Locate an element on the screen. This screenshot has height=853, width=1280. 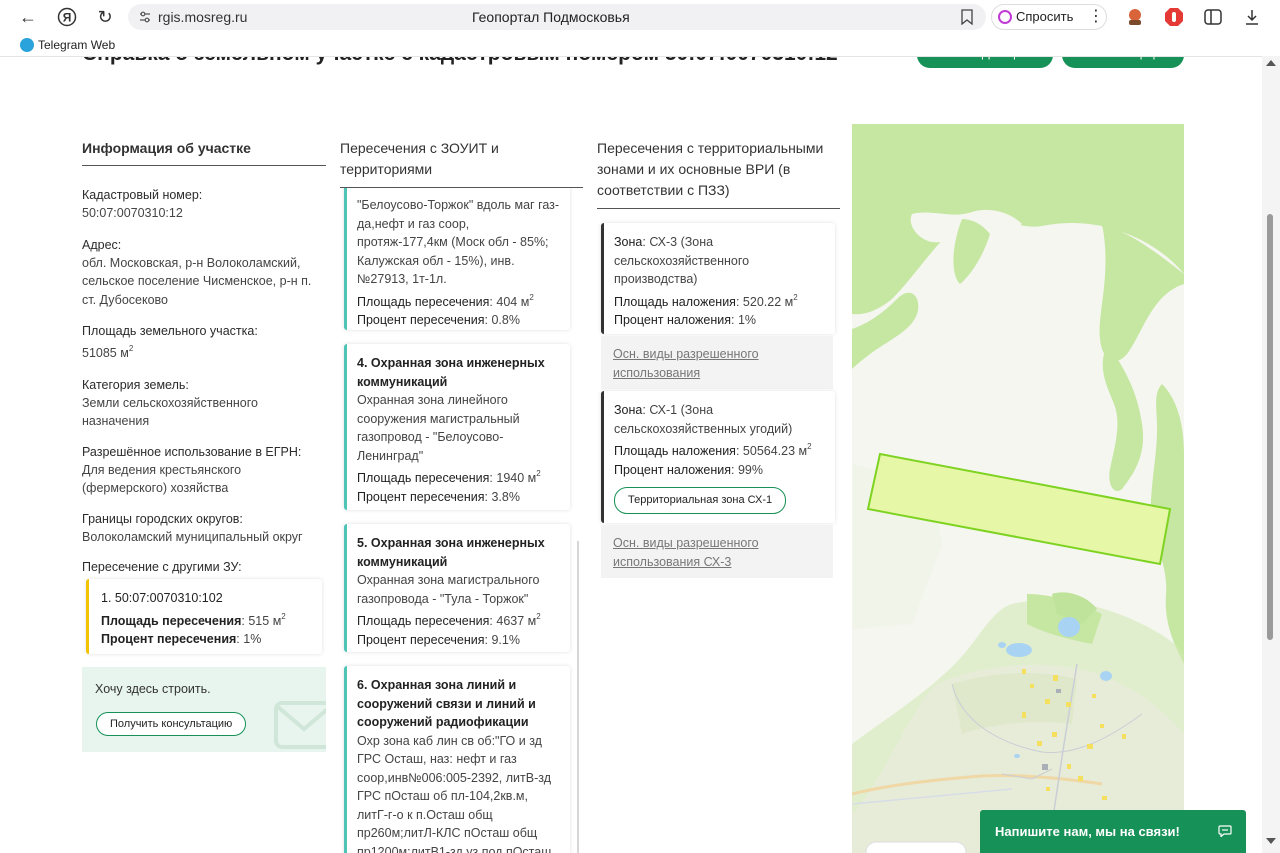
zouit-scrollbar is located at coordinates (578, 697).